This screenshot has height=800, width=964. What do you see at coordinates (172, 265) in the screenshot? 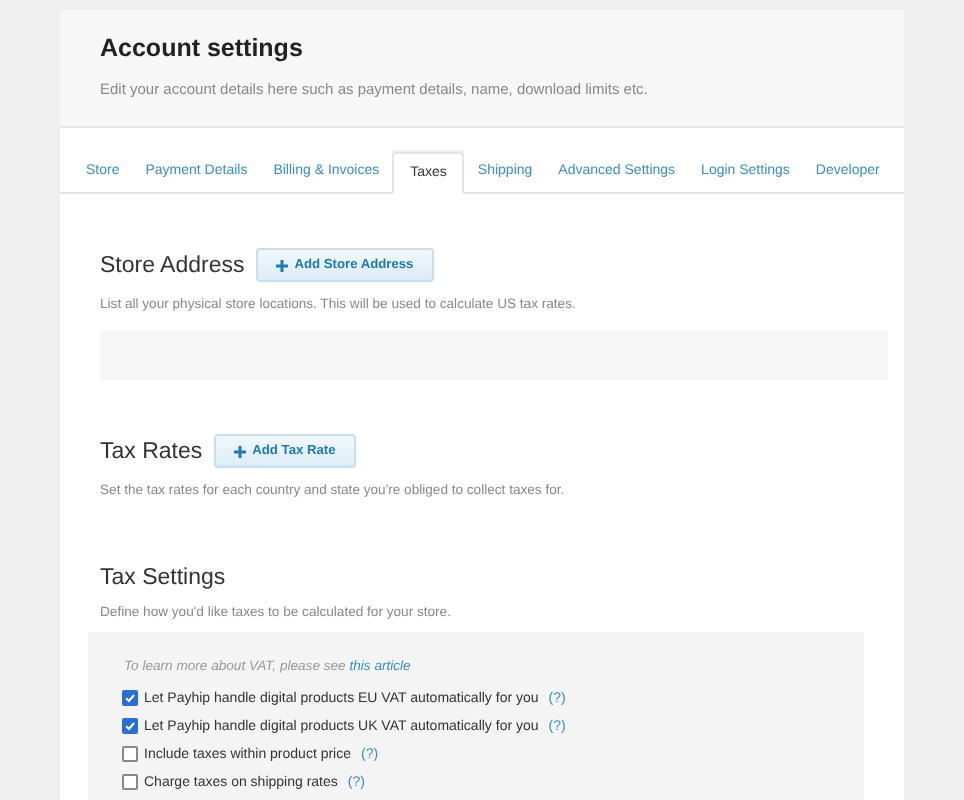
I see `section-heading: Store Address` at bounding box center [172, 265].